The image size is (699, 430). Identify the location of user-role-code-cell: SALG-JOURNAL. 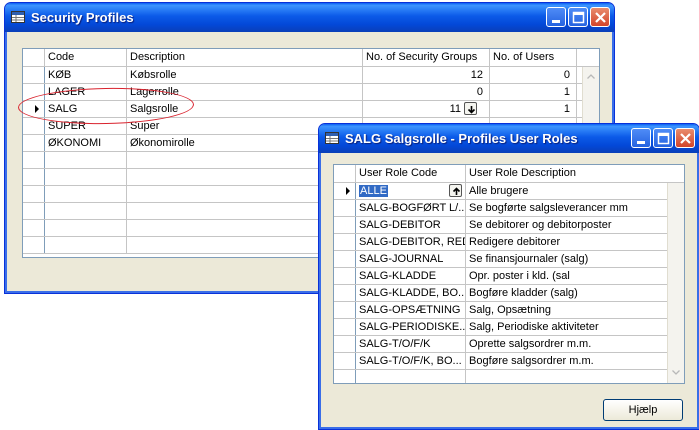
(411, 259).